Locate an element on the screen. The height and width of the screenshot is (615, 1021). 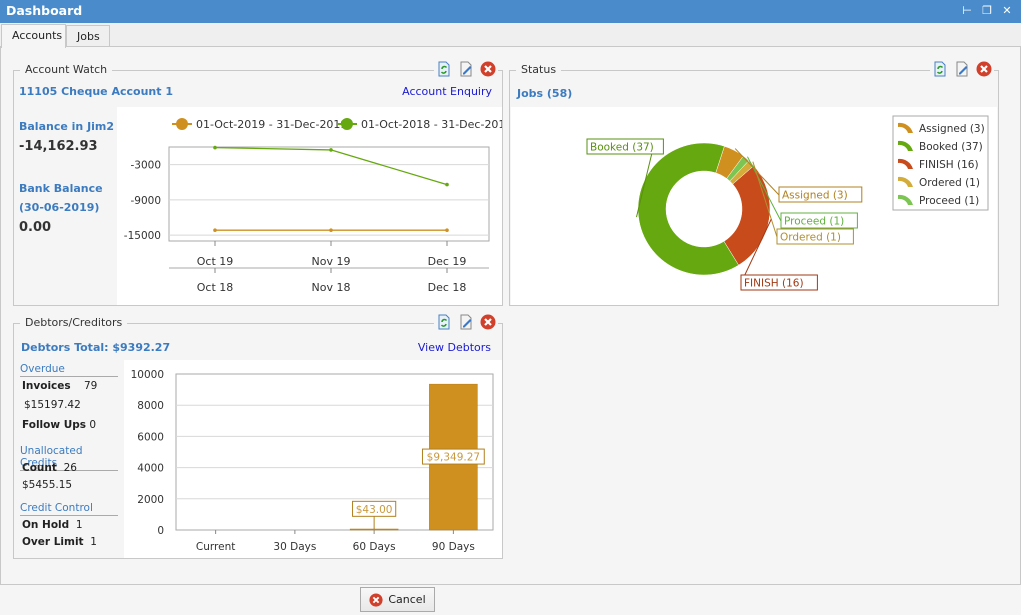
overlimit-row: Over Limit 1 is located at coordinates (59, 542).